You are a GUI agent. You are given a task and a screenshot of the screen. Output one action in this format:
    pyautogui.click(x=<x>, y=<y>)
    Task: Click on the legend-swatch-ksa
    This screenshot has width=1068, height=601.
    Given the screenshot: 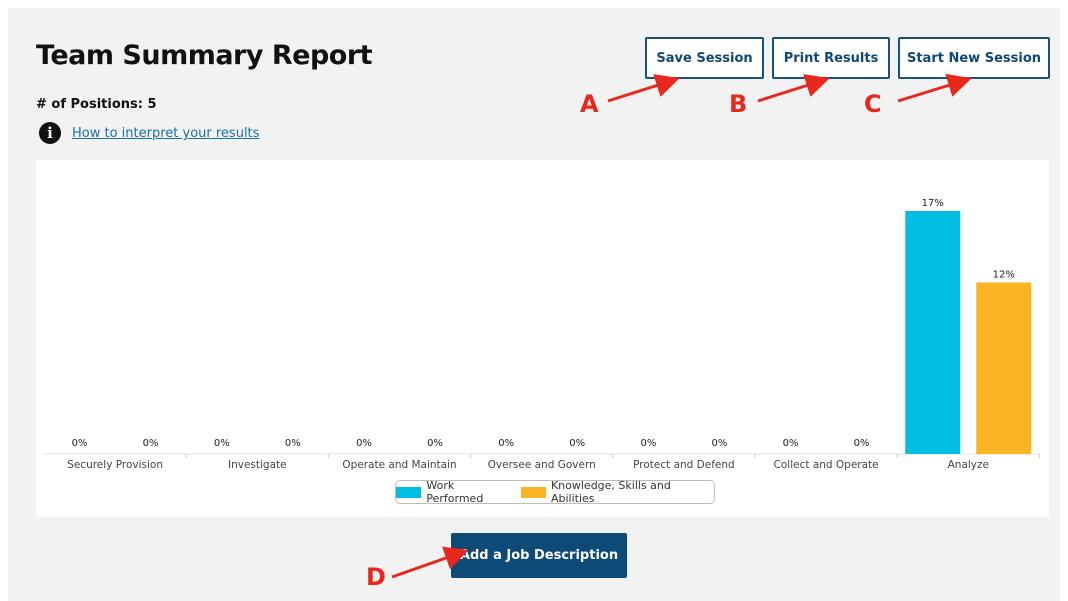 What is the action you would take?
    pyautogui.click(x=533, y=492)
    